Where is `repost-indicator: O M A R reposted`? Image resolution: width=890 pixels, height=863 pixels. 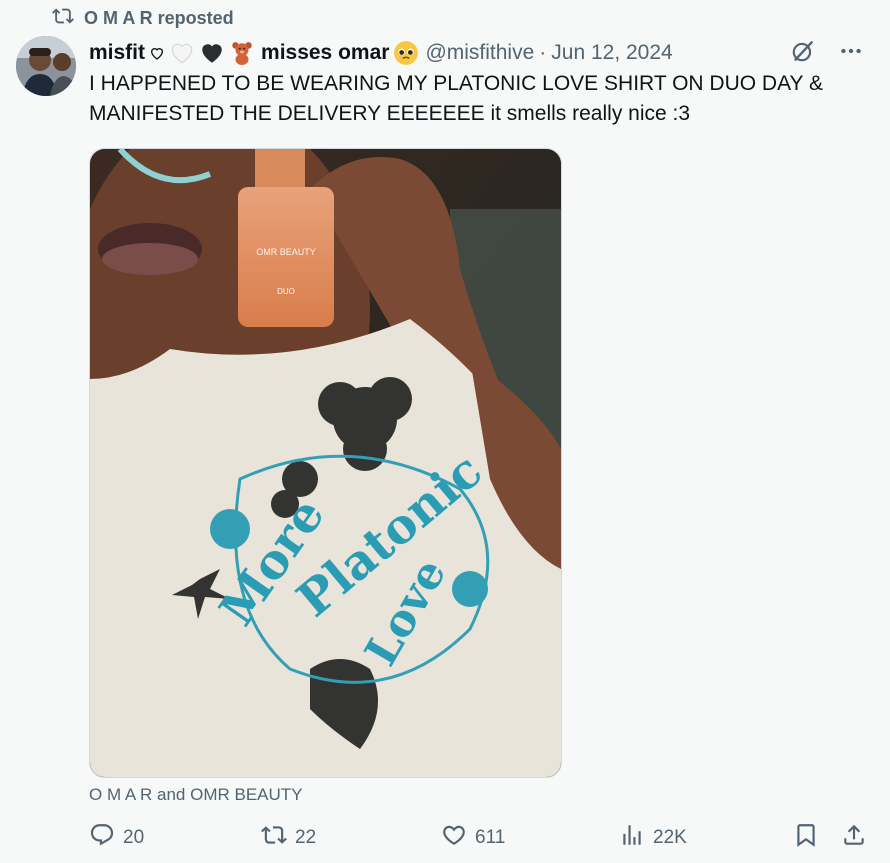
repost-indicator: O M A R reposted is located at coordinates (143, 18).